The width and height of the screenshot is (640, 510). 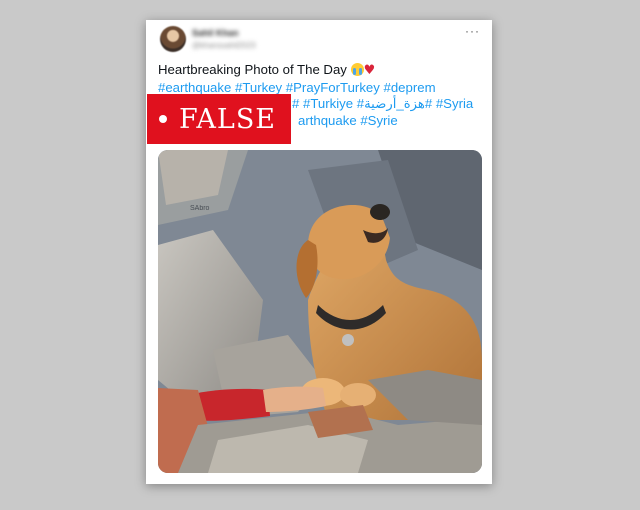 What do you see at coordinates (252, 69) in the screenshot?
I see `tweet-headline: Heartbreaking Photo of The Day` at bounding box center [252, 69].